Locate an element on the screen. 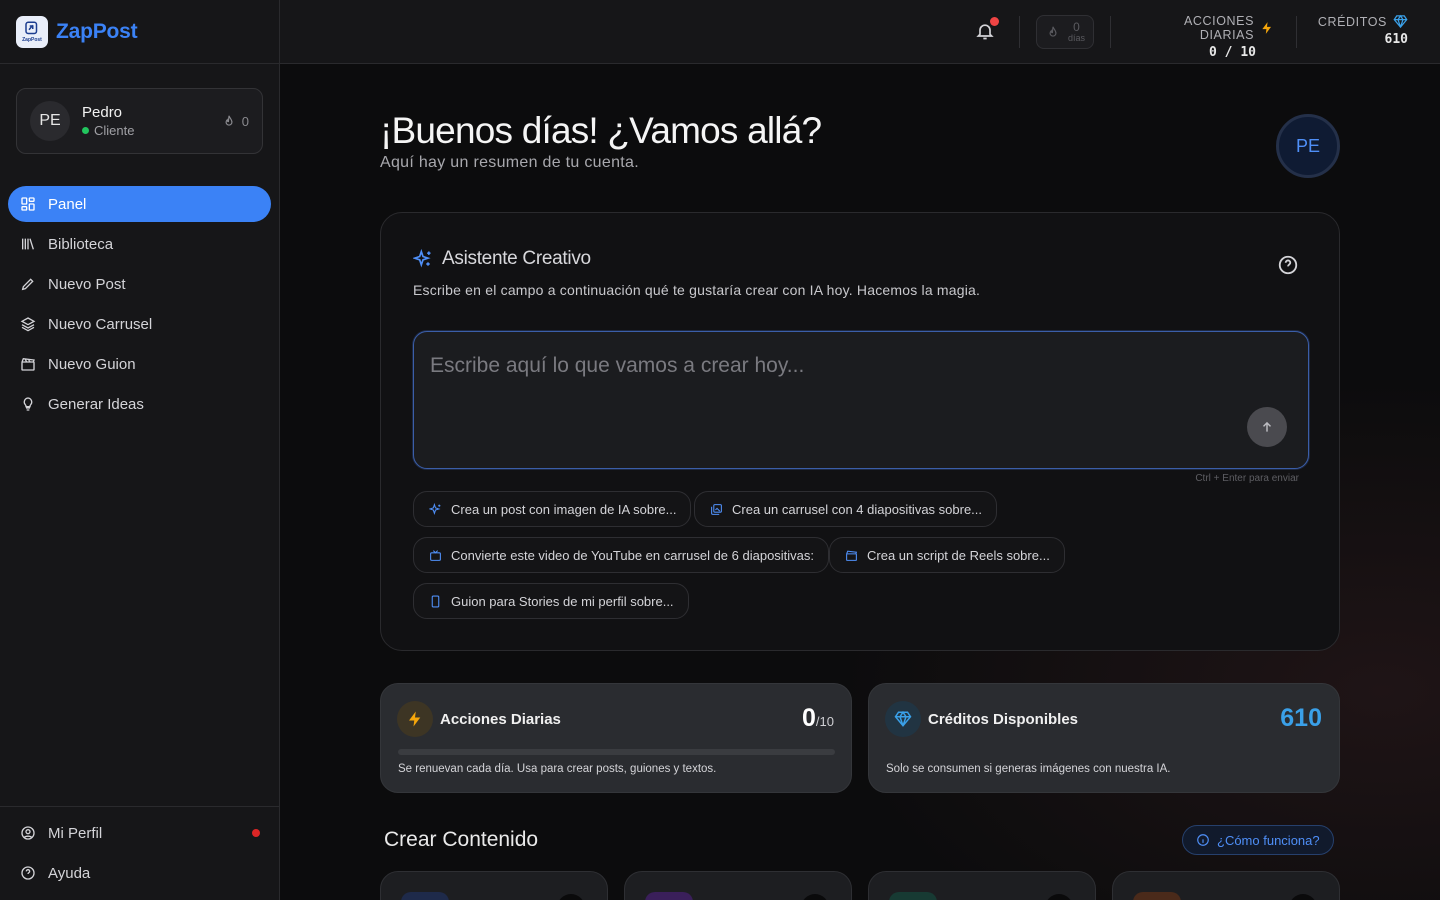  daily-actions-progress is located at coordinates (616, 752).